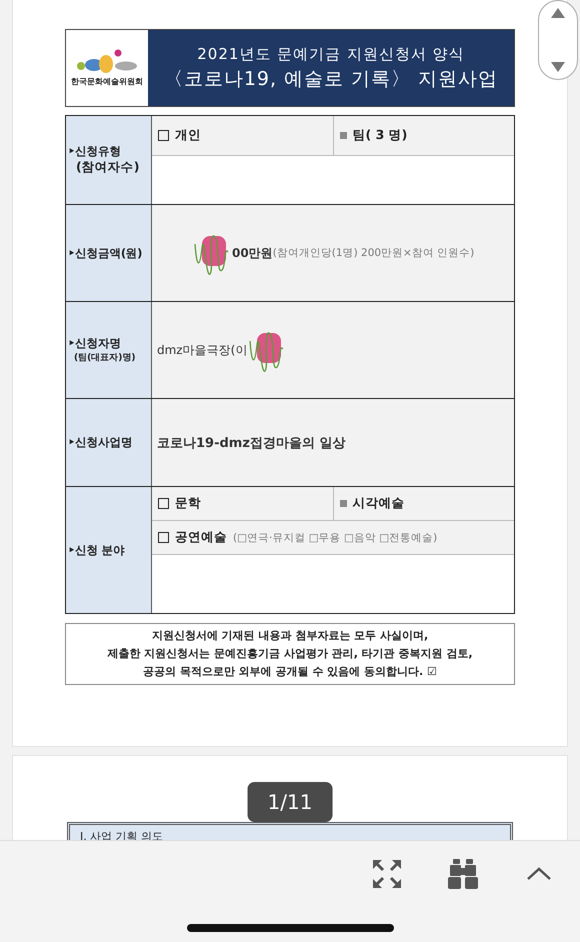  Describe the element at coordinates (290, 654) in the screenshot. I see `agreement-text: 제출한 지원신청서는 문예진흥기금 사업평가 관리, 타기관 중복지원 검토,` at that location.